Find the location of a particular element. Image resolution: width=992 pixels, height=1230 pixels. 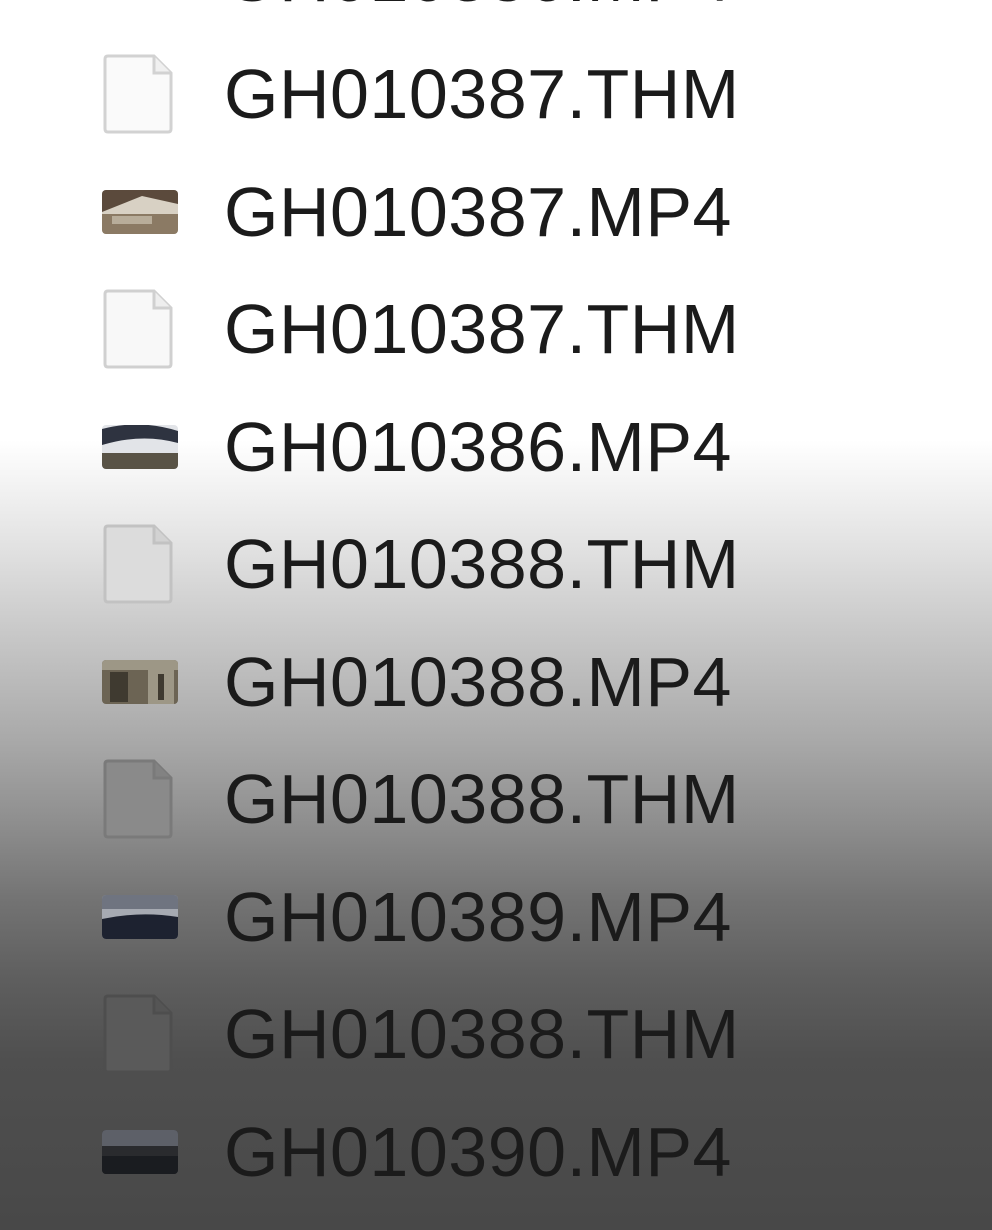

file-row: GH010390.MP4 is located at coordinates (496, 1152).